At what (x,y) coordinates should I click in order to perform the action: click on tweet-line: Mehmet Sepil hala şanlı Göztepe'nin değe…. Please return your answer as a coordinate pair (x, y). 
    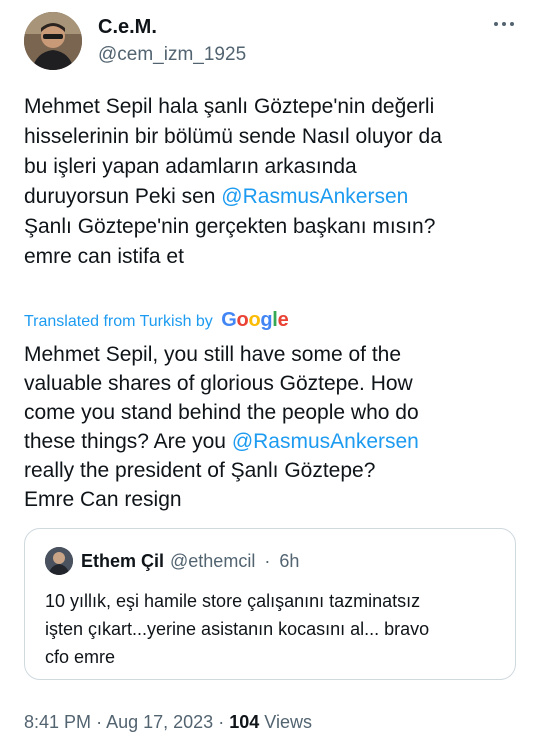
    Looking at the image, I should click on (229, 106).